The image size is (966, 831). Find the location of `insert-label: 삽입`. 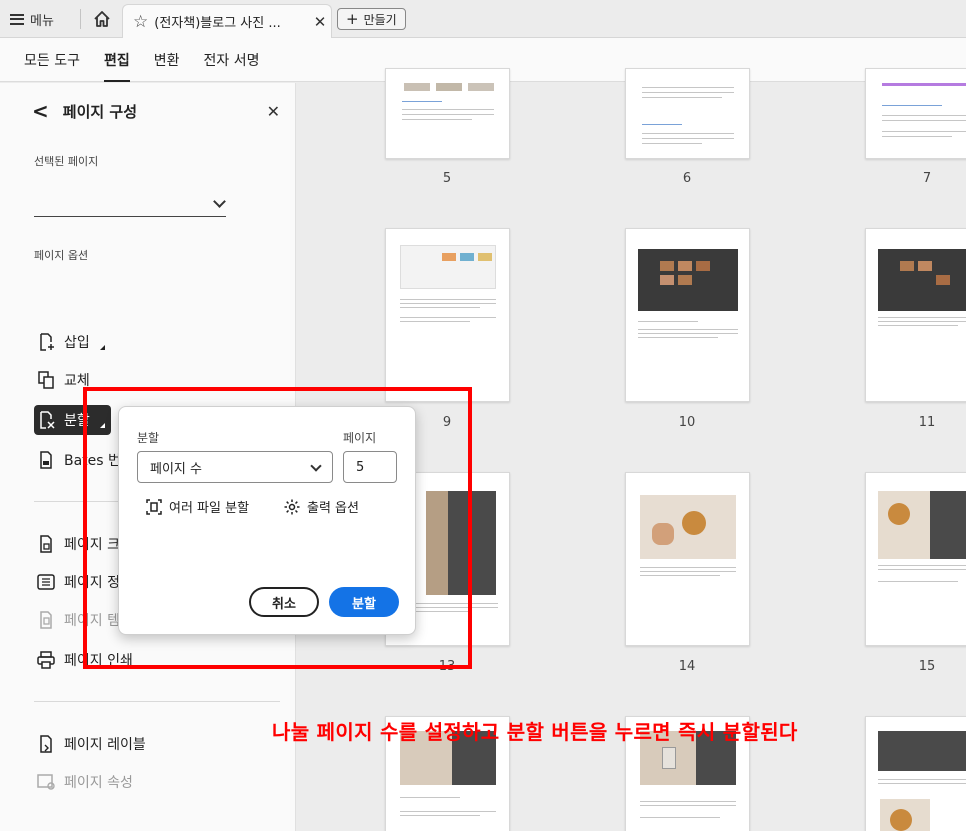

insert-label: 삽입 is located at coordinates (77, 343).